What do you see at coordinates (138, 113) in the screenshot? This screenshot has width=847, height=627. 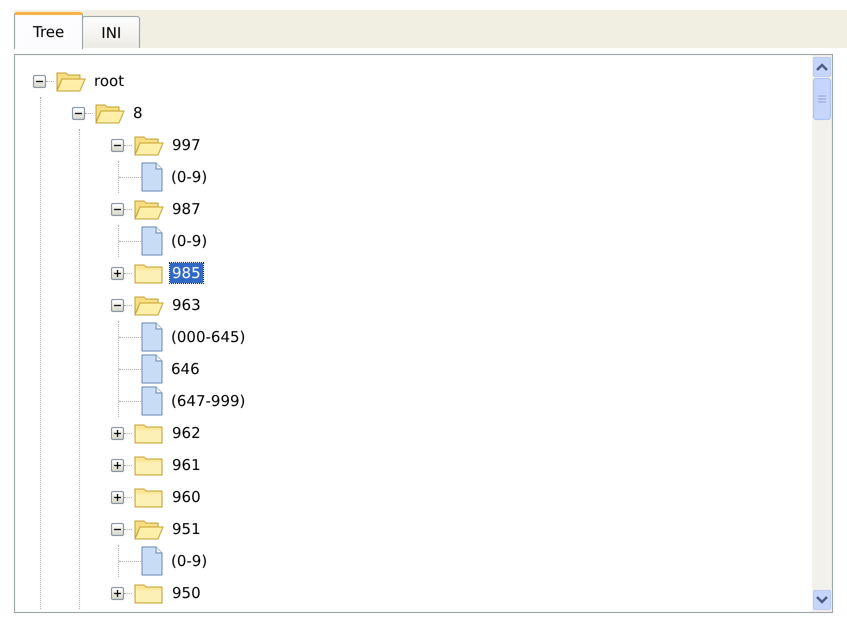 I see `tree-item: 8` at bounding box center [138, 113].